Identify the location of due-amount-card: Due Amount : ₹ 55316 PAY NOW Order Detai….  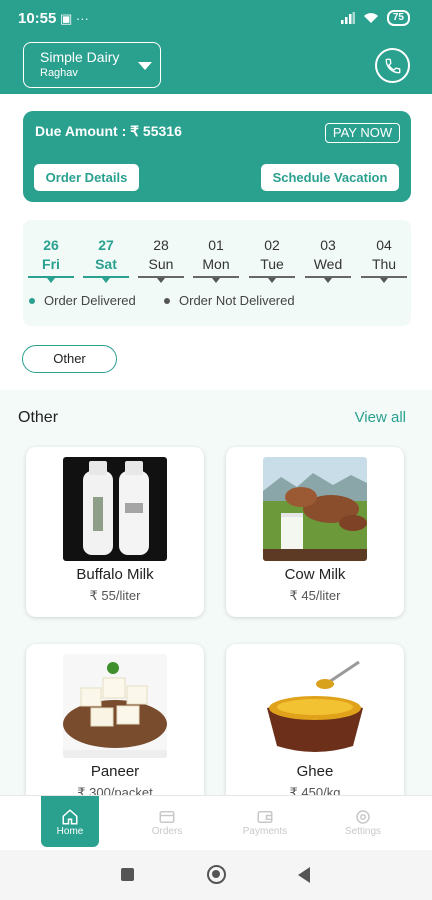
(217, 156).